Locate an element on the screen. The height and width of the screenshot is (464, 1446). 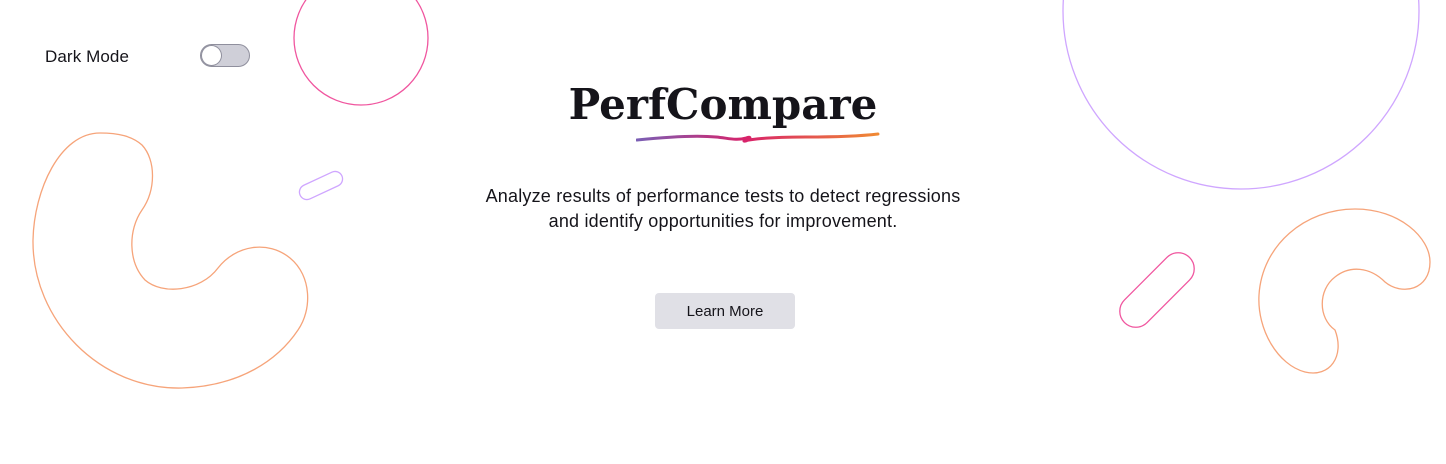
app-title: PerfCompare is located at coordinates (723, 104).